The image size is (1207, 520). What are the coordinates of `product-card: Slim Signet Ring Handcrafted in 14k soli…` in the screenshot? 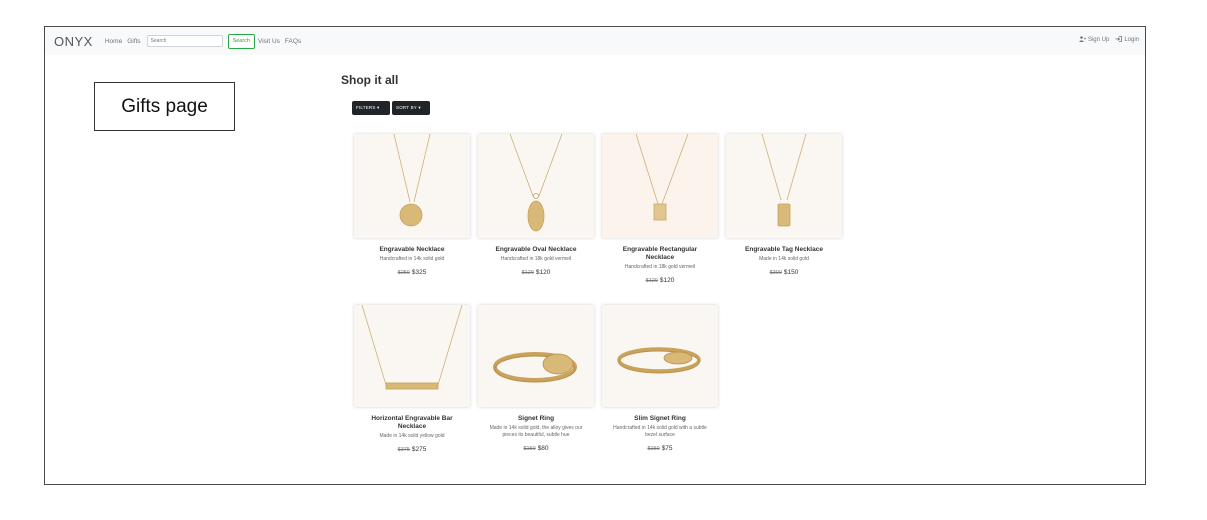 It's located at (660, 378).